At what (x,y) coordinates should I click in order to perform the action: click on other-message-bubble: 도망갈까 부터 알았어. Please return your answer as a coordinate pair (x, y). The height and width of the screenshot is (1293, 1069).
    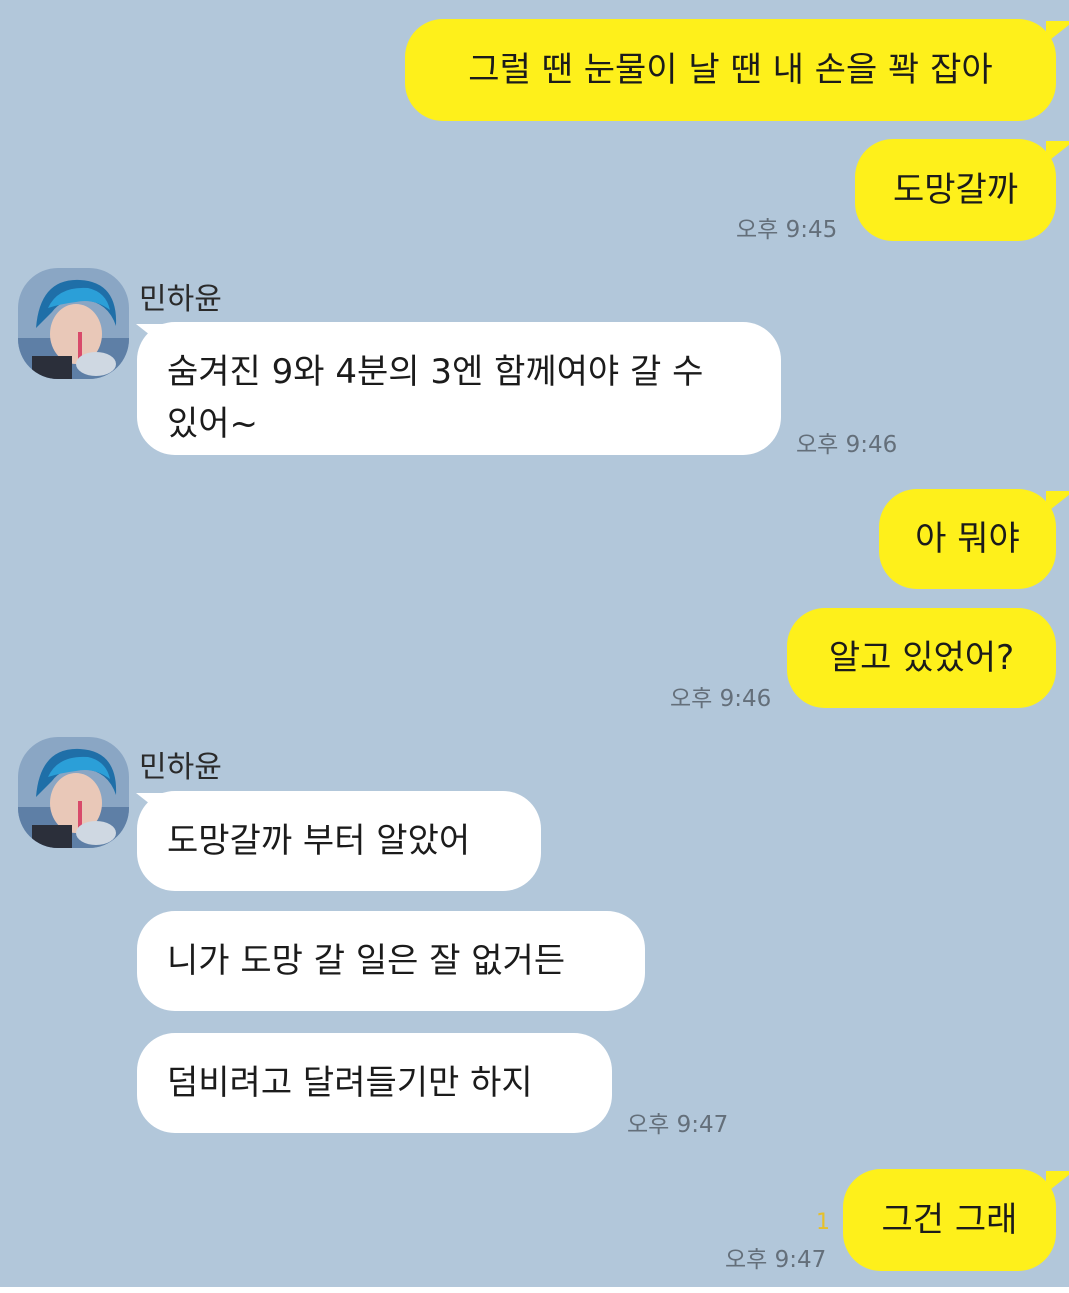
    Looking at the image, I should click on (339, 841).